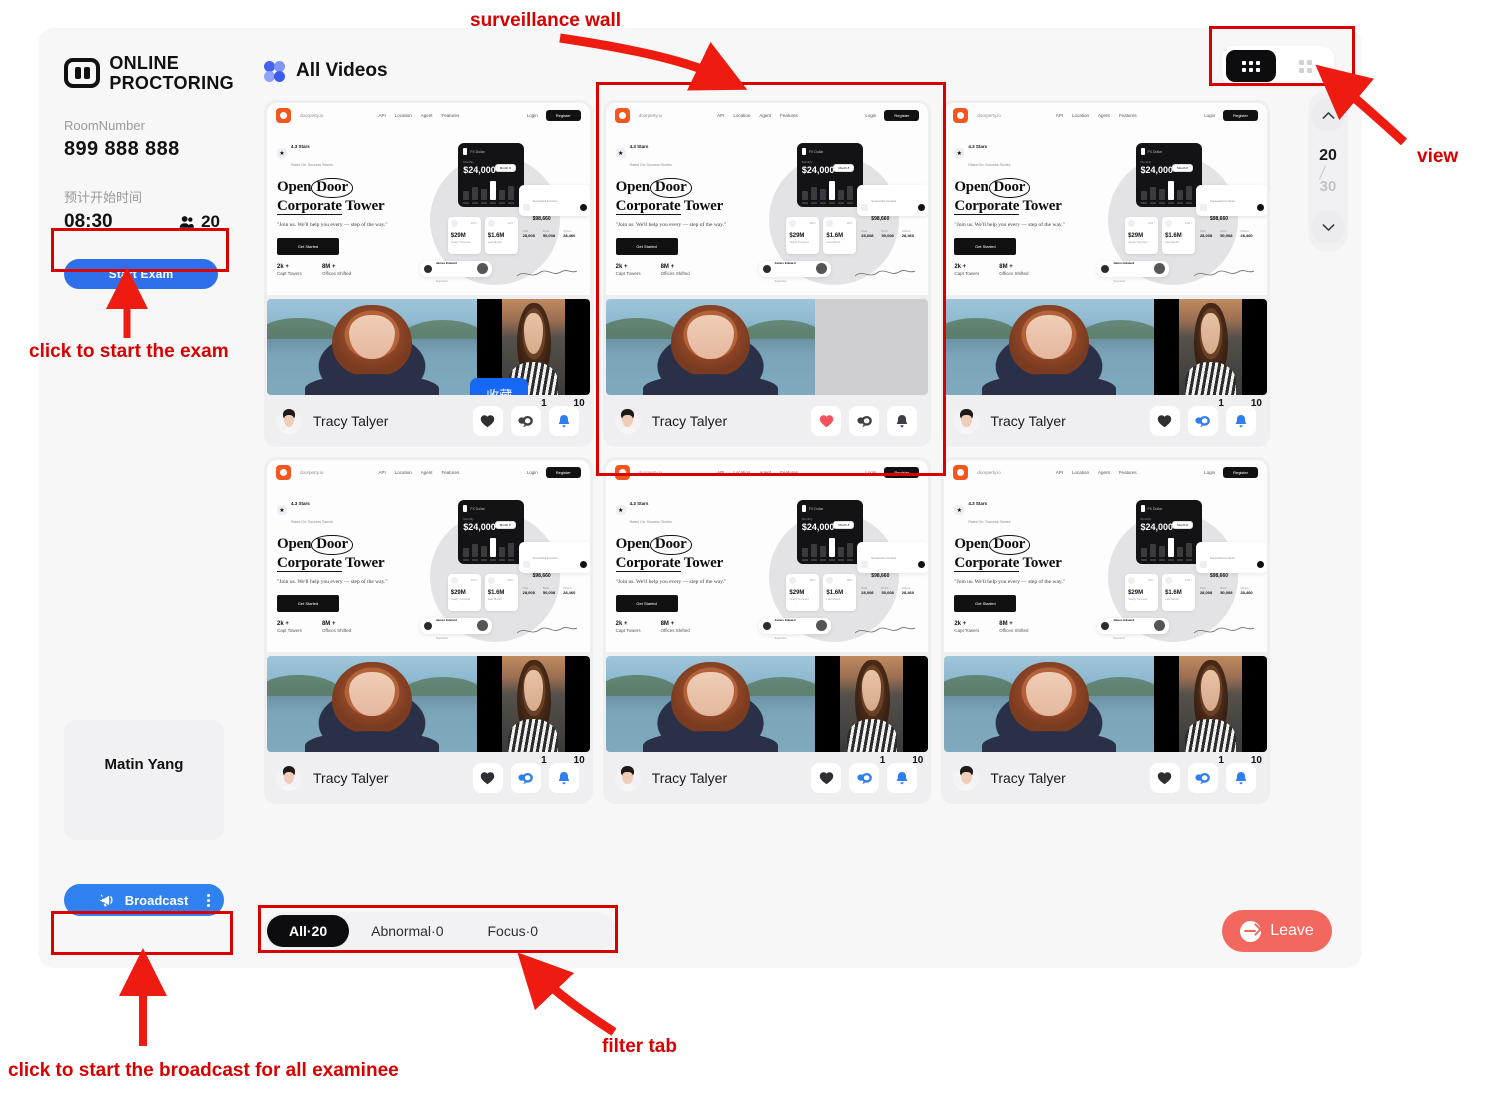 The width and height of the screenshot is (1500, 1099). What do you see at coordinates (1277, 931) in the screenshot?
I see `leave-button: Leave` at bounding box center [1277, 931].